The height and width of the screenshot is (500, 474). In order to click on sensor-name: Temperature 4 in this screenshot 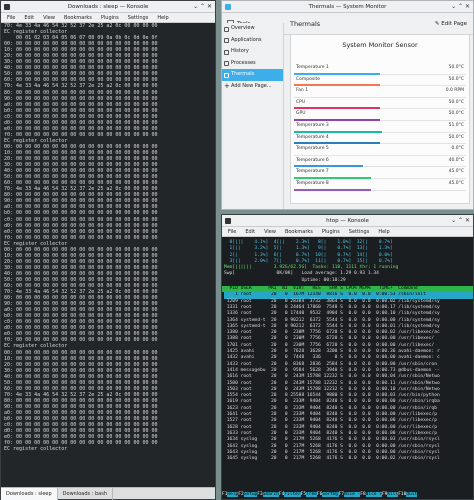, I will do `click(312, 137)`.